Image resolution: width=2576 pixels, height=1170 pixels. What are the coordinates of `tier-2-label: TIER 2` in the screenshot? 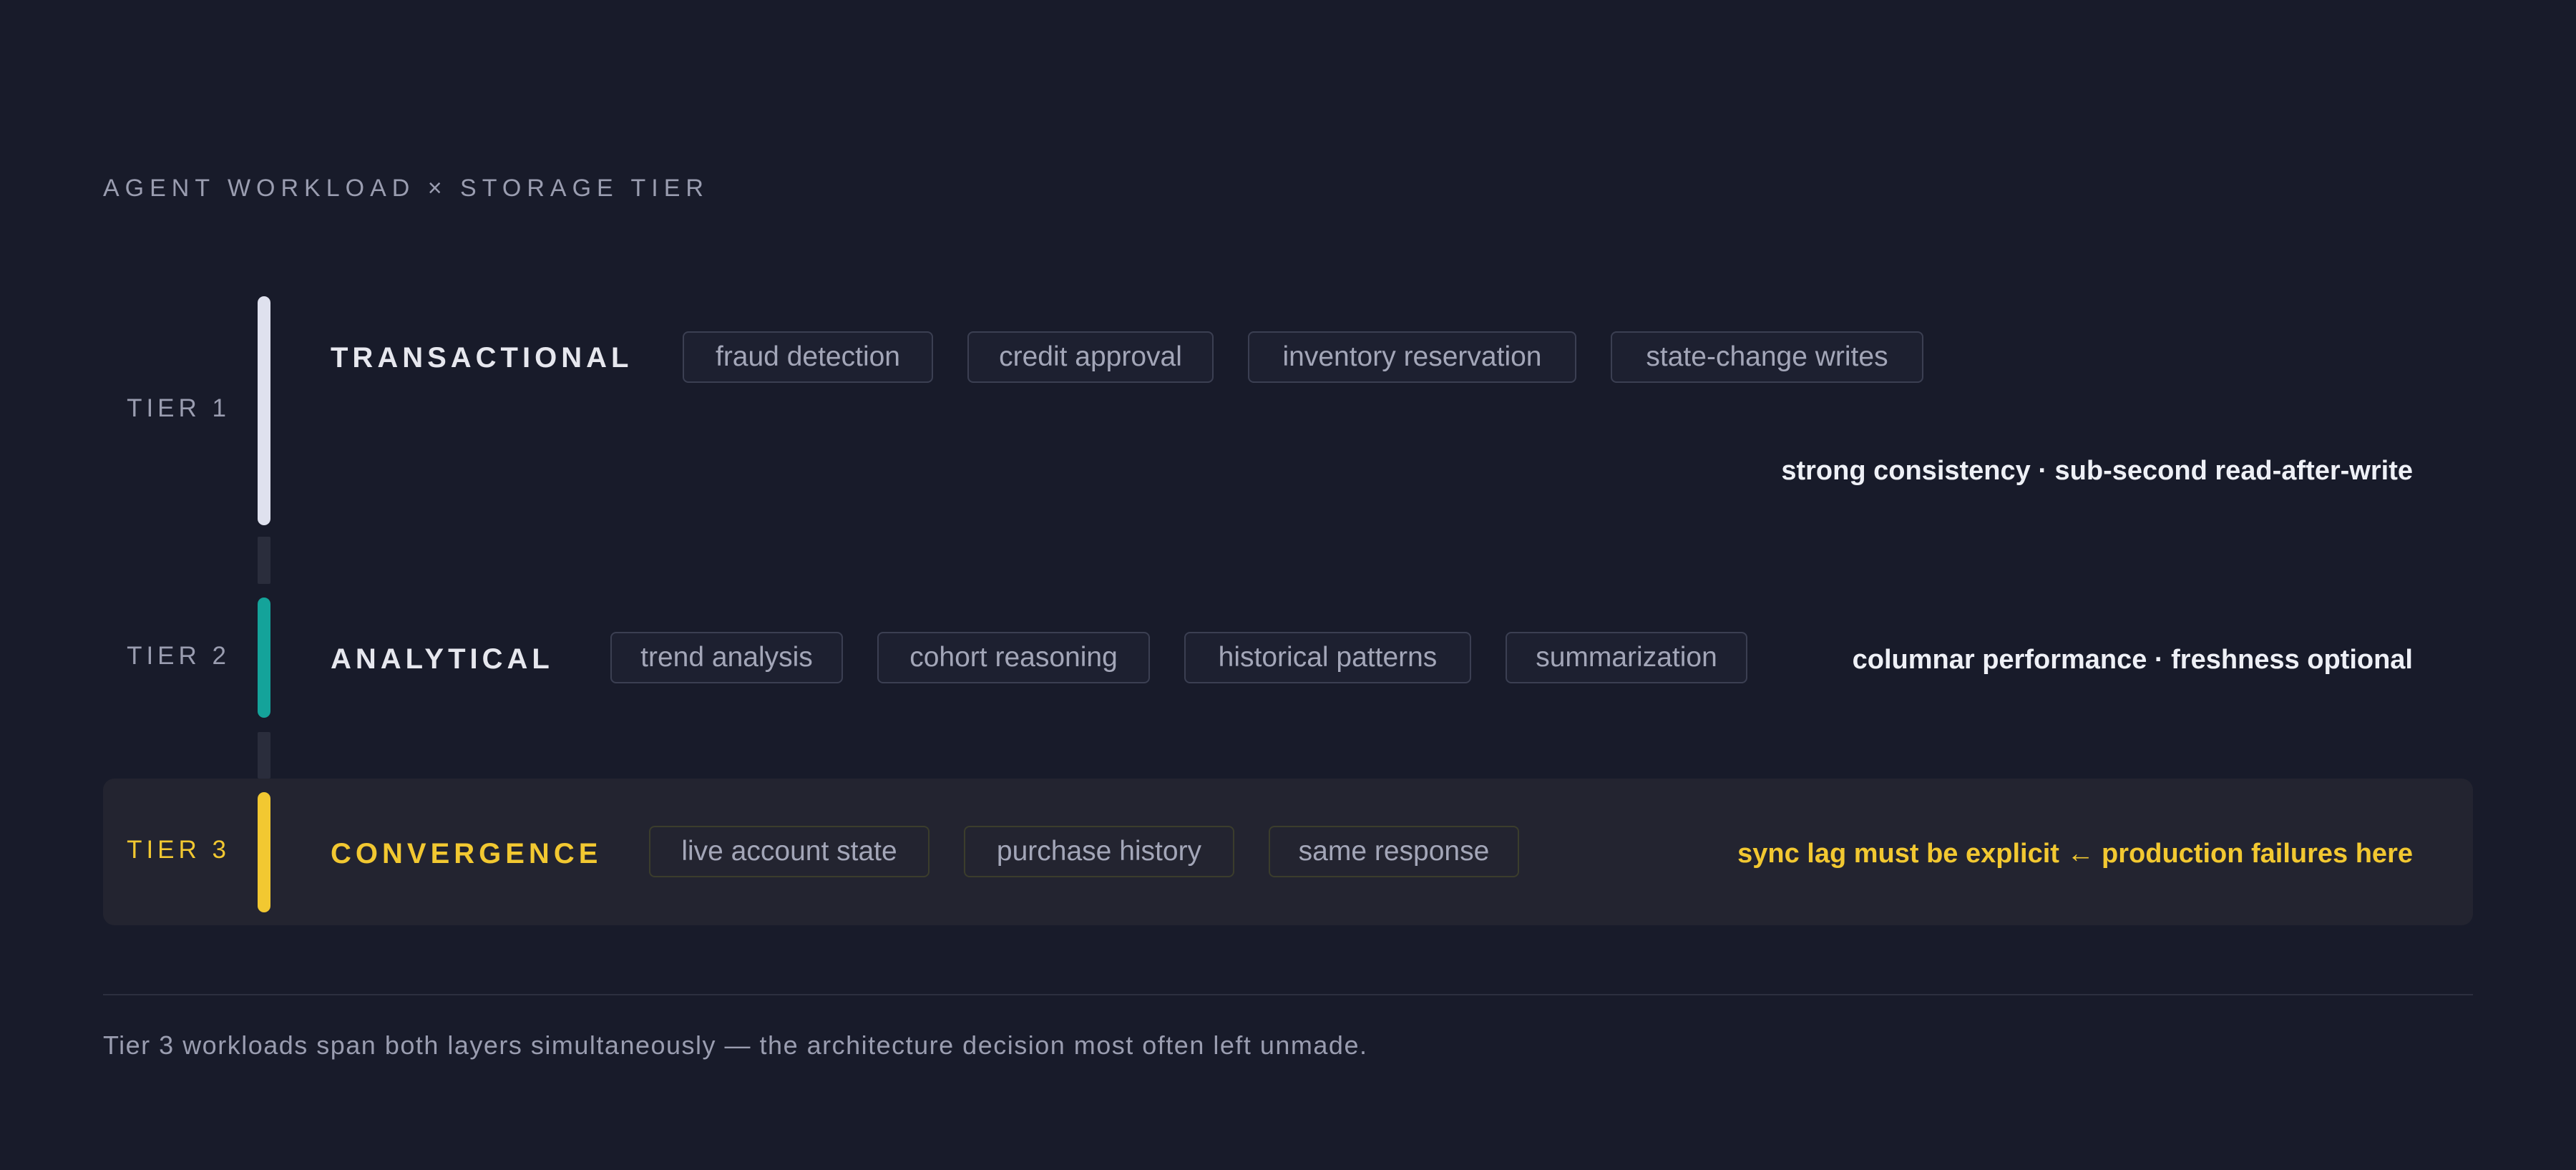 It's located at (178, 656).